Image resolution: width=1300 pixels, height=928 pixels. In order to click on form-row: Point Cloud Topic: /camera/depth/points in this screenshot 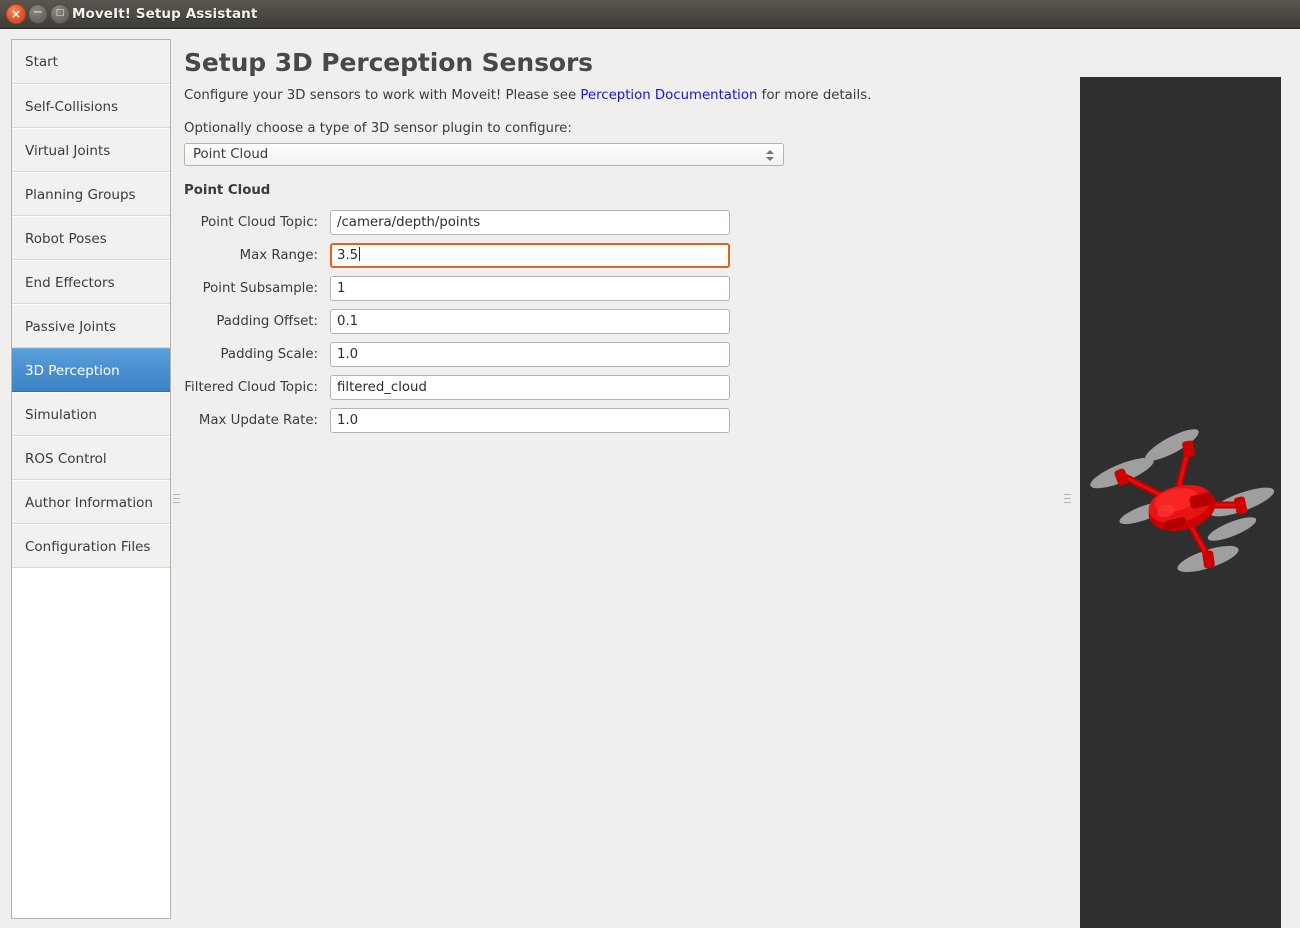, I will do `click(620, 222)`.